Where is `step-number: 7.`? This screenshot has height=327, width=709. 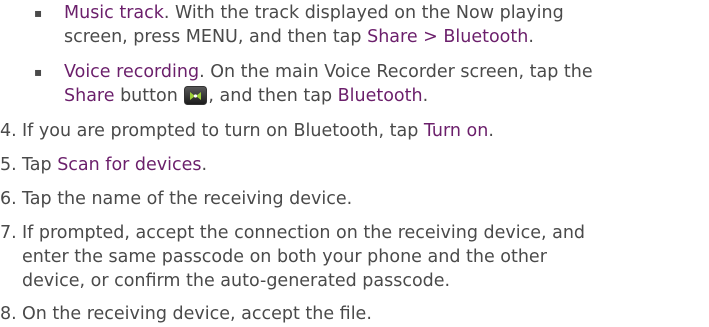
step-number: 7. is located at coordinates (8, 233).